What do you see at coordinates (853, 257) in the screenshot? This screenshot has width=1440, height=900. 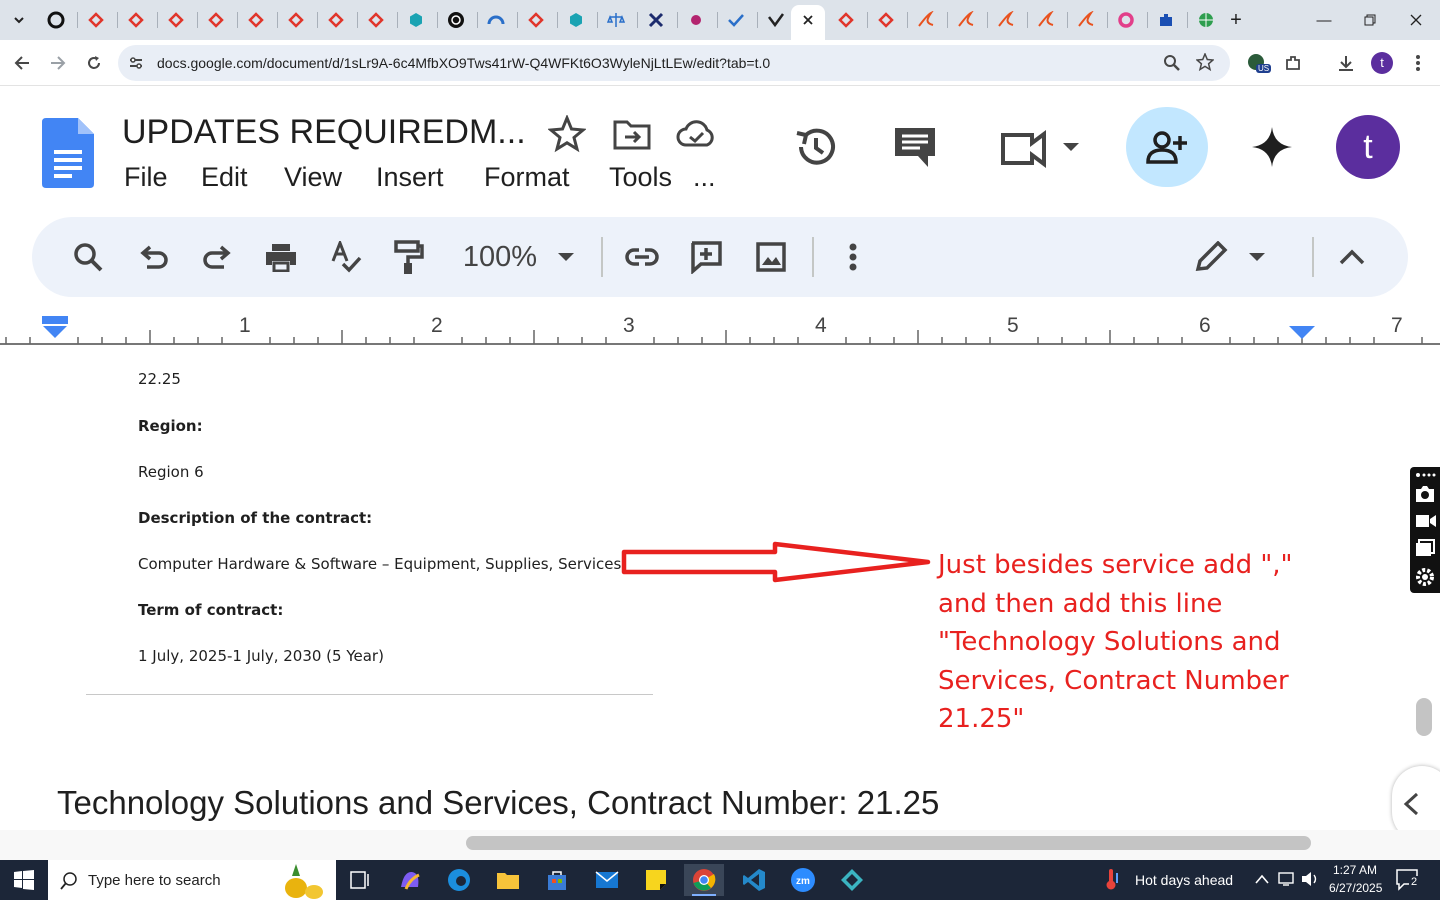 I see `more-tools-button` at bounding box center [853, 257].